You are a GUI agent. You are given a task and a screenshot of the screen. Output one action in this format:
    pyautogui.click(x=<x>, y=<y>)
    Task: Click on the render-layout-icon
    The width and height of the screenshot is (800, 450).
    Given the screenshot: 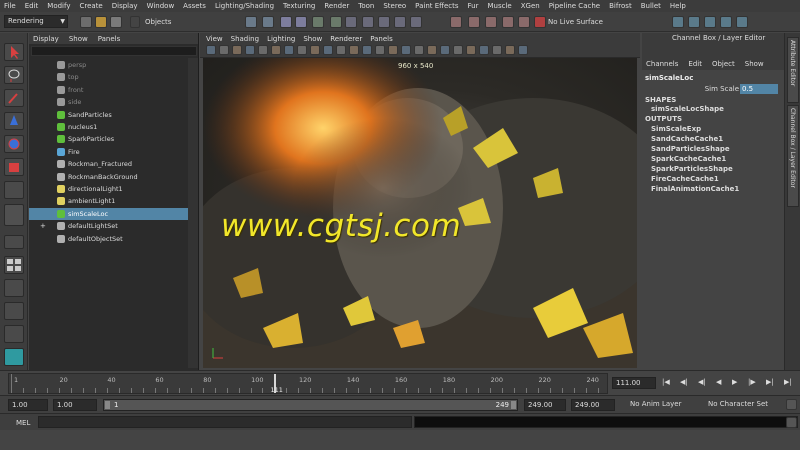 What is the action you would take?
    pyautogui.click(x=14, y=357)
    